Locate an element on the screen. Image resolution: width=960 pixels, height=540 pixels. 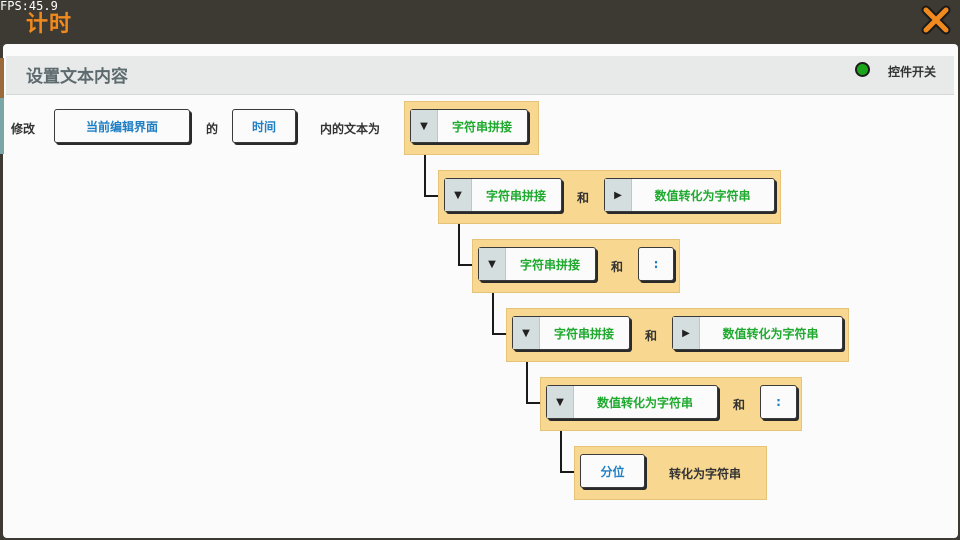
text-is-label: 内的文本为 is located at coordinates (350, 129).